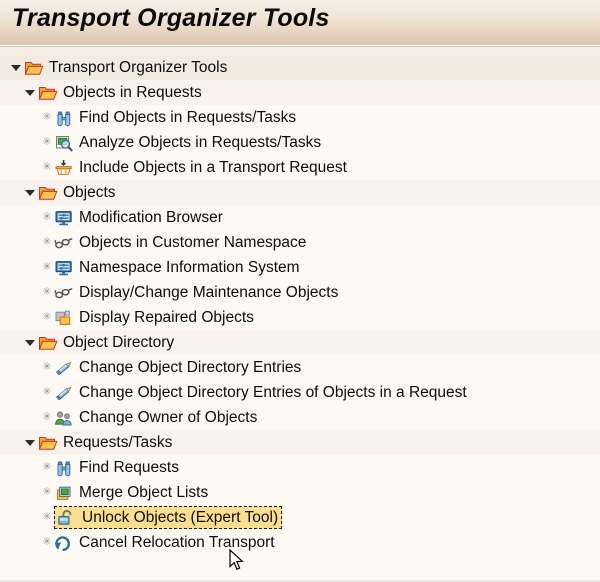  What do you see at coordinates (171, 18) in the screenshot?
I see `page-title: Transport Organizer Tools` at bounding box center [171, 18].